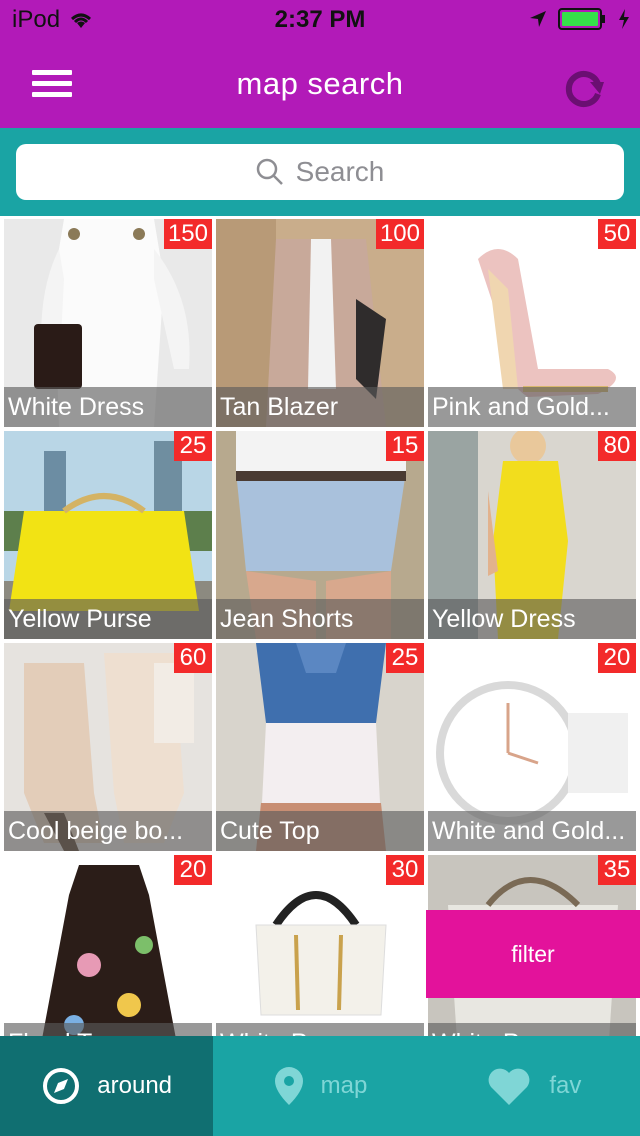  Describe the element at coordinates (320, 407) in the screenshot. I see `product-title: Tan Blazer` at that location.